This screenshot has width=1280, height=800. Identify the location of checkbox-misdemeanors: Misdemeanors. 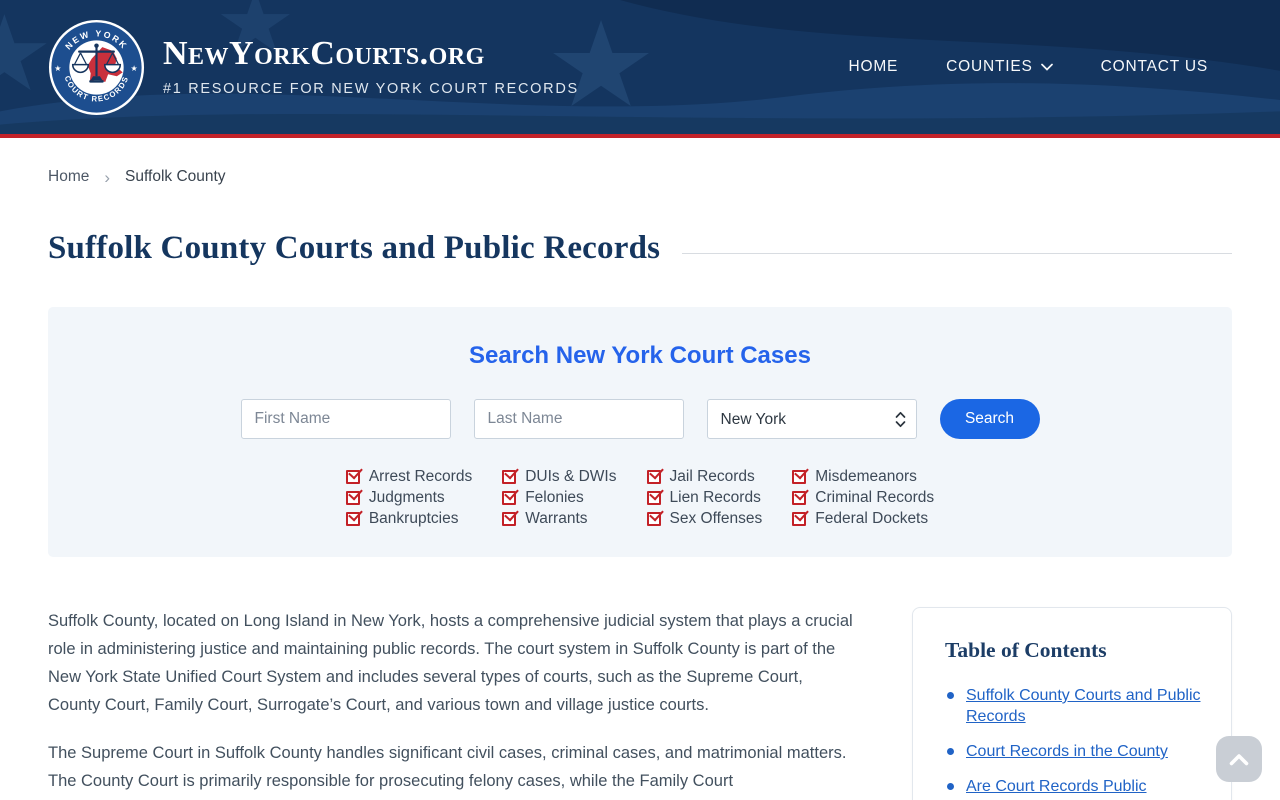
(863, 476).